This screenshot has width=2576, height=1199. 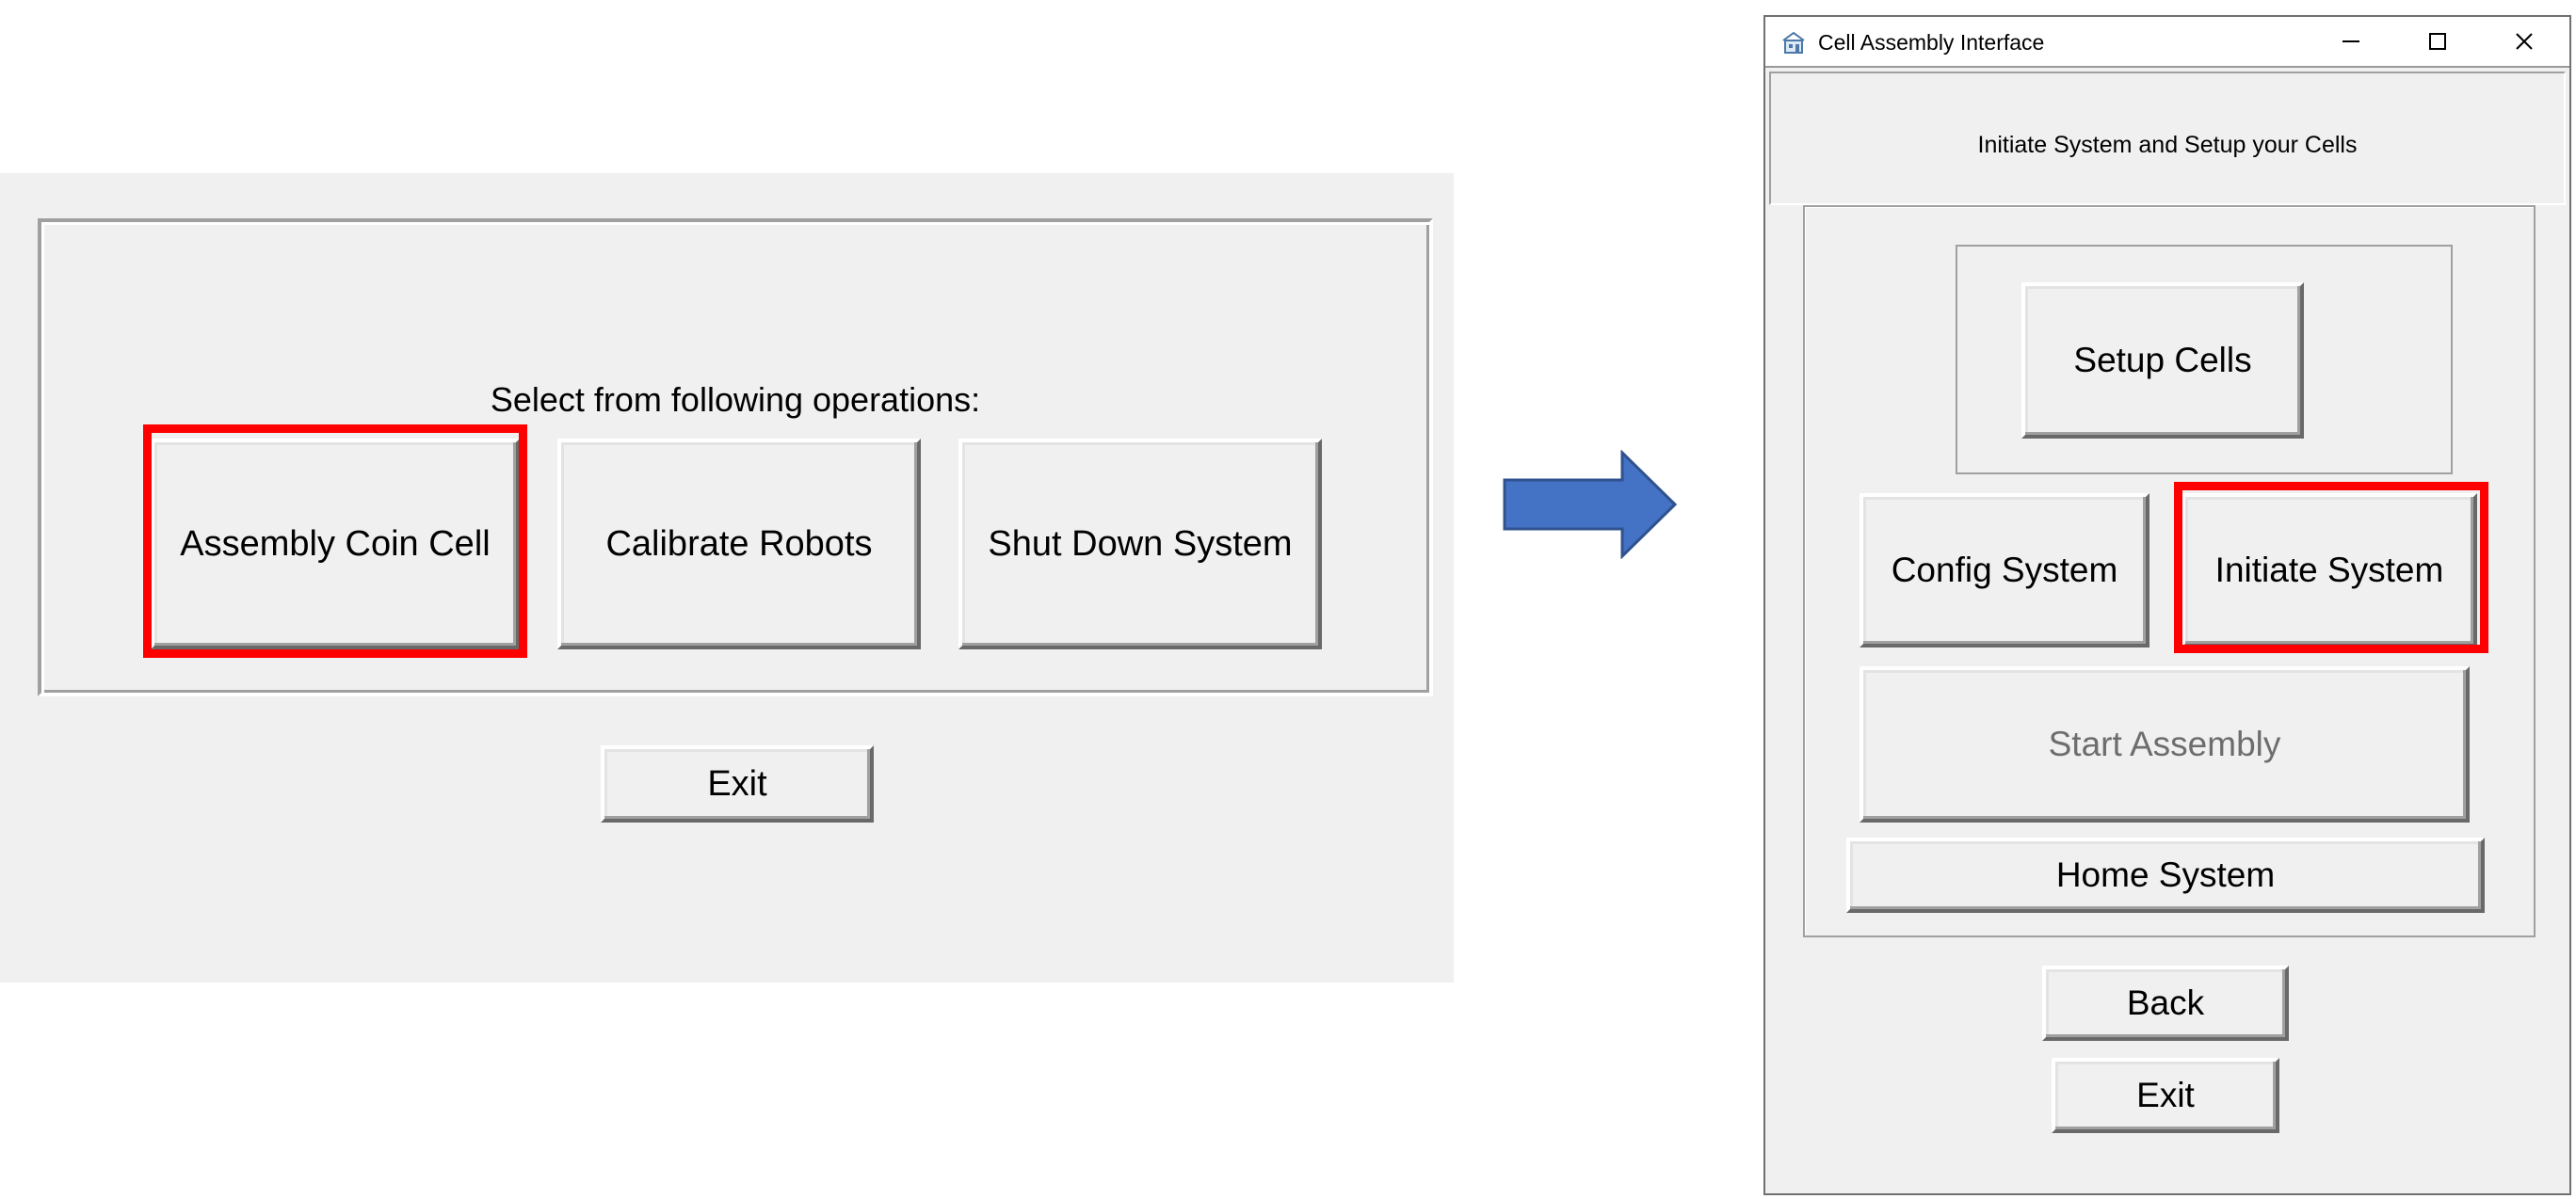 I want to click on initiate-system-button: Initiate System, so click(x=2329, y=570).